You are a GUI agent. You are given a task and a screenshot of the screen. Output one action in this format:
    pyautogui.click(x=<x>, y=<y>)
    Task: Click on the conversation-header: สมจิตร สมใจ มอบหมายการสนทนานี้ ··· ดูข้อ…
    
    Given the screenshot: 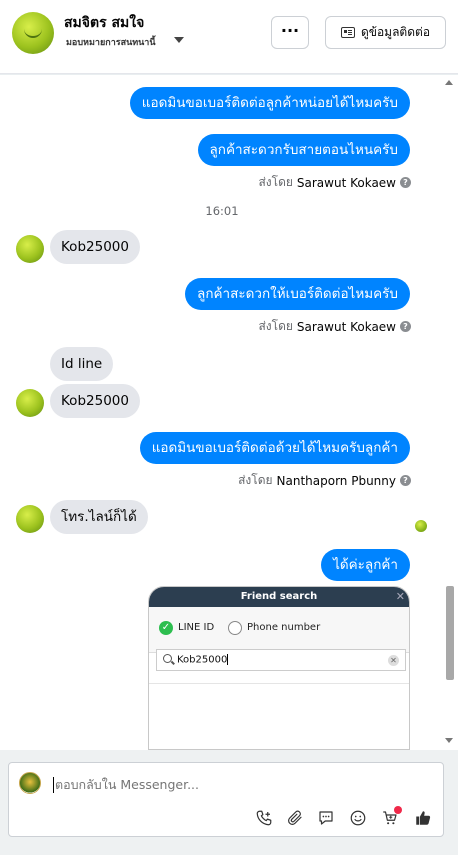 What is the action you would take?
    pyautogui.click(x=229, y=37)
    